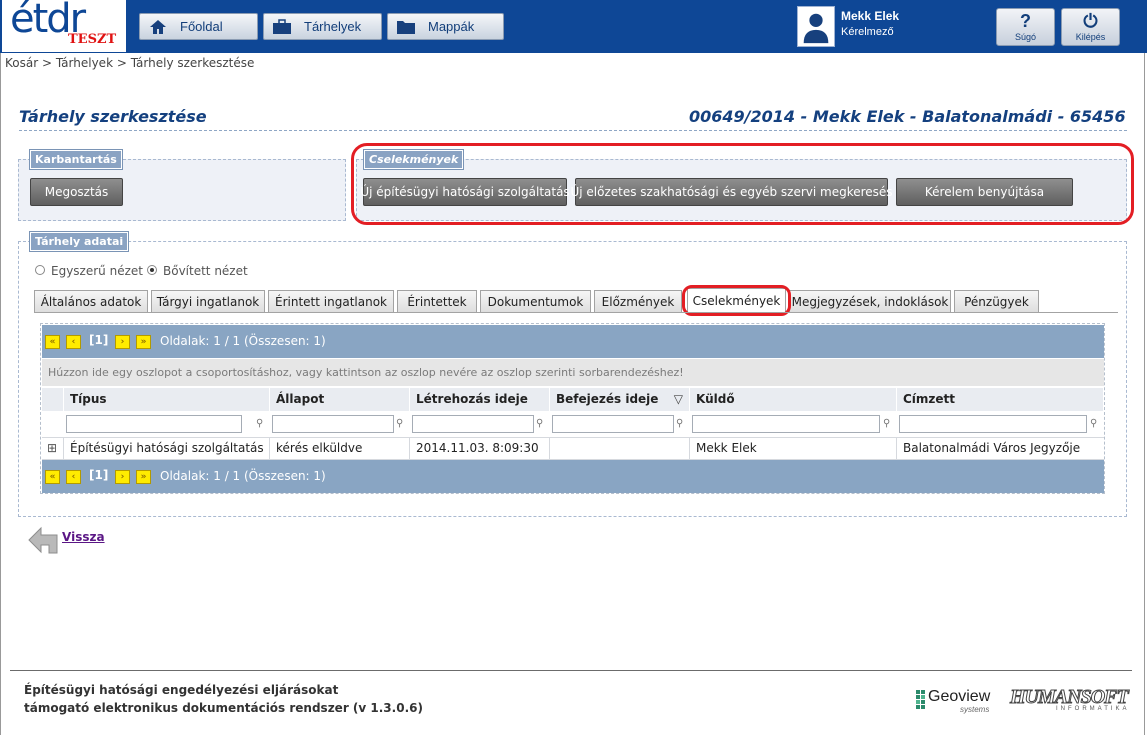 This screenshot has height=735, width=1147. What do you see at coordinates (1025, 21) in the screenshot?
I see `question-icon: ?` at bounding box center [1025, 21].